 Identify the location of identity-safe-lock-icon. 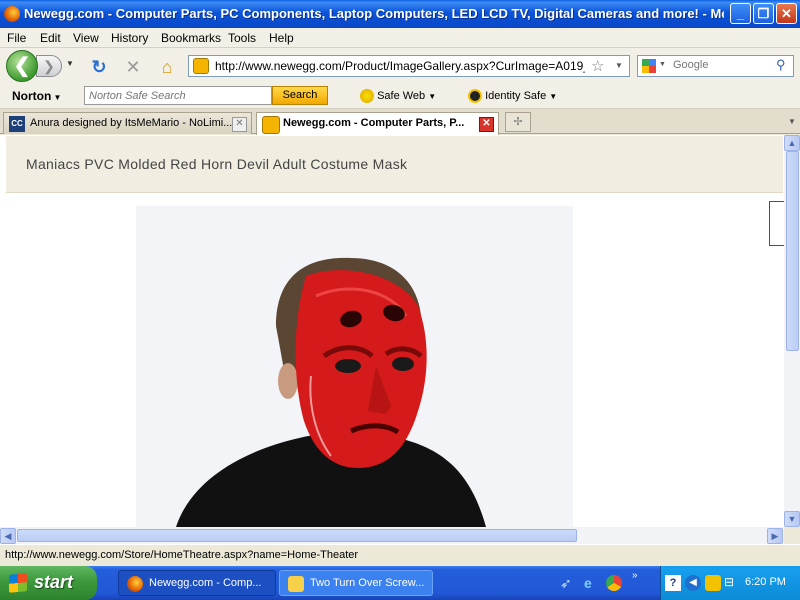
(475, 96).